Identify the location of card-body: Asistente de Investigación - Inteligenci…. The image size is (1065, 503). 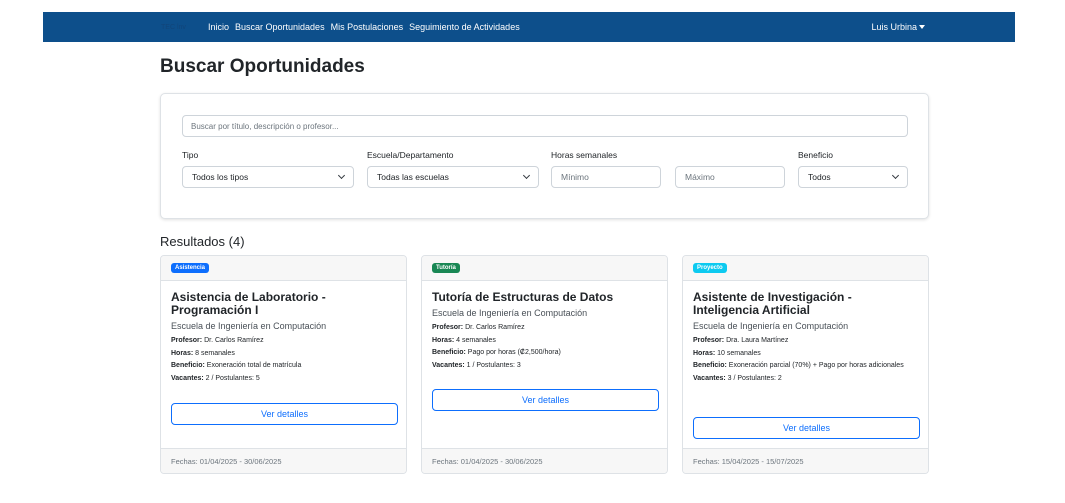
(805, 333).